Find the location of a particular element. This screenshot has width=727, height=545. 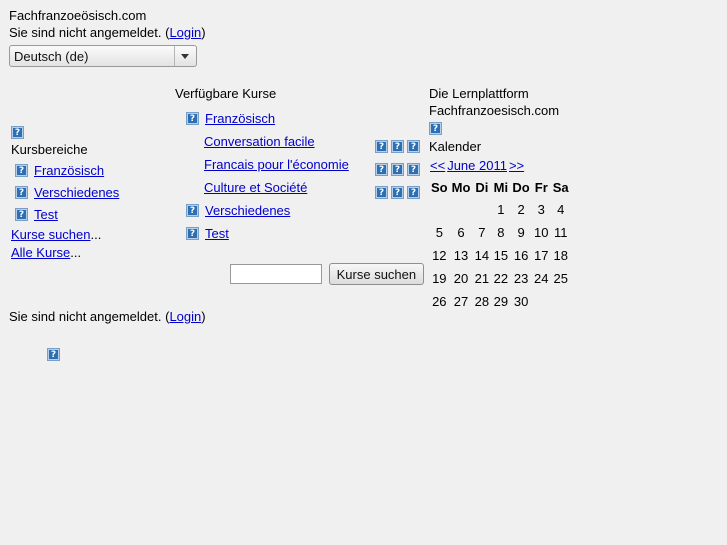

login-link-top: Login is located at coordinates (185, 32).